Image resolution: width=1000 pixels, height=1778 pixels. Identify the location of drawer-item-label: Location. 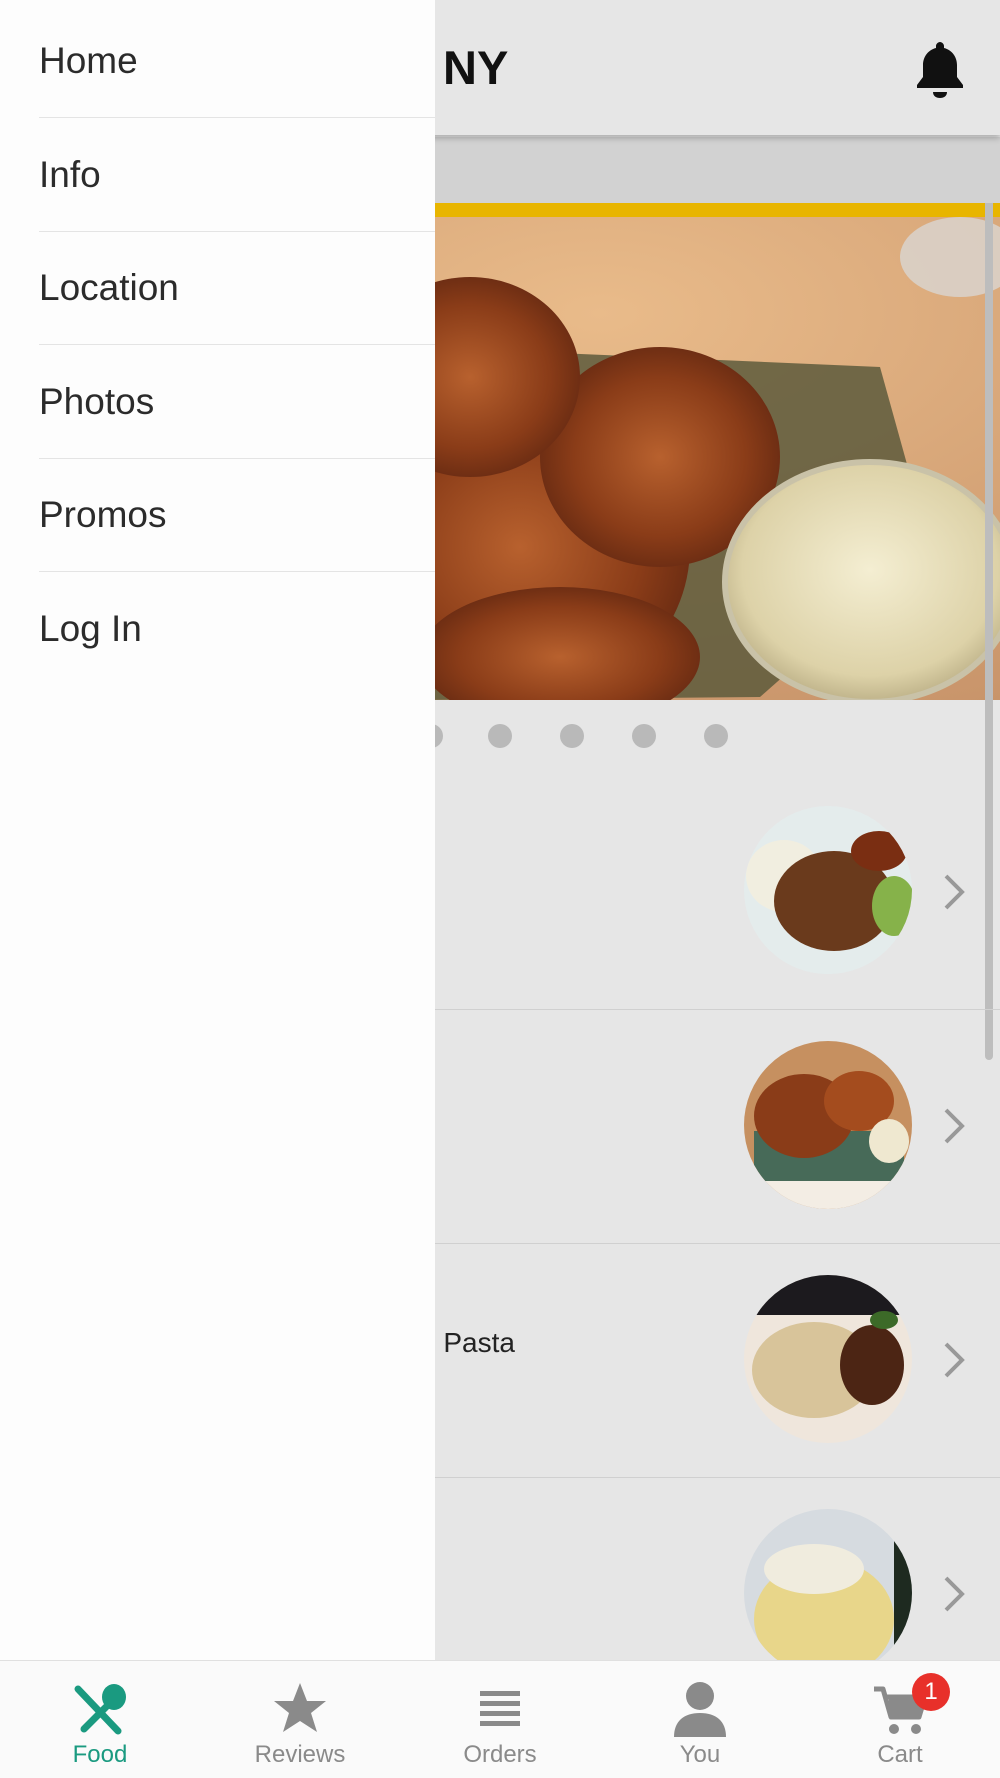
(109, 287).